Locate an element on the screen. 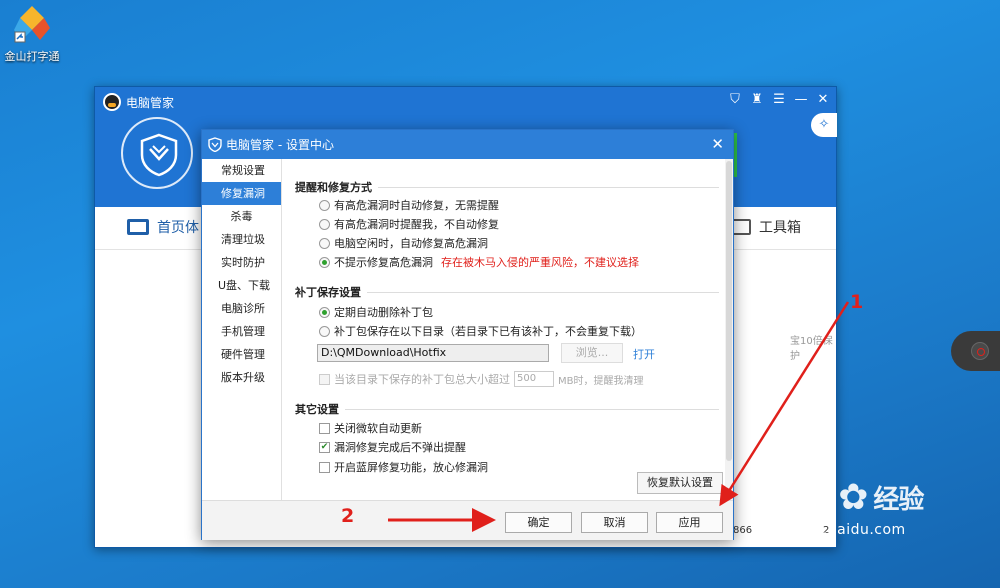  bg-right-text: 宝10倍保护 is located at coordinates (811, 349).